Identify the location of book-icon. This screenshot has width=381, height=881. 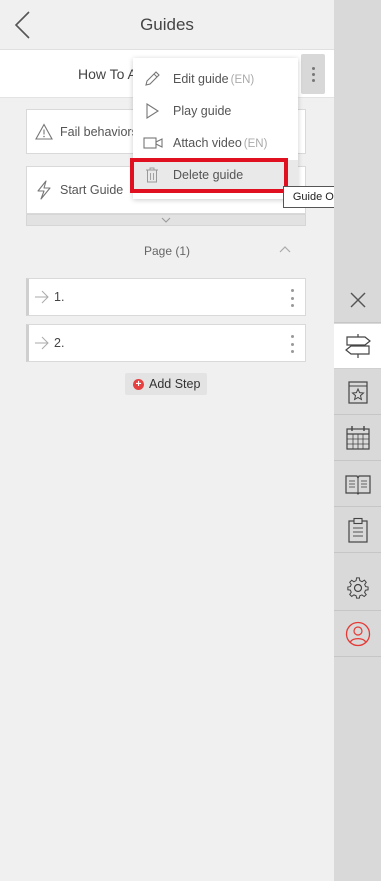
(357, 485).